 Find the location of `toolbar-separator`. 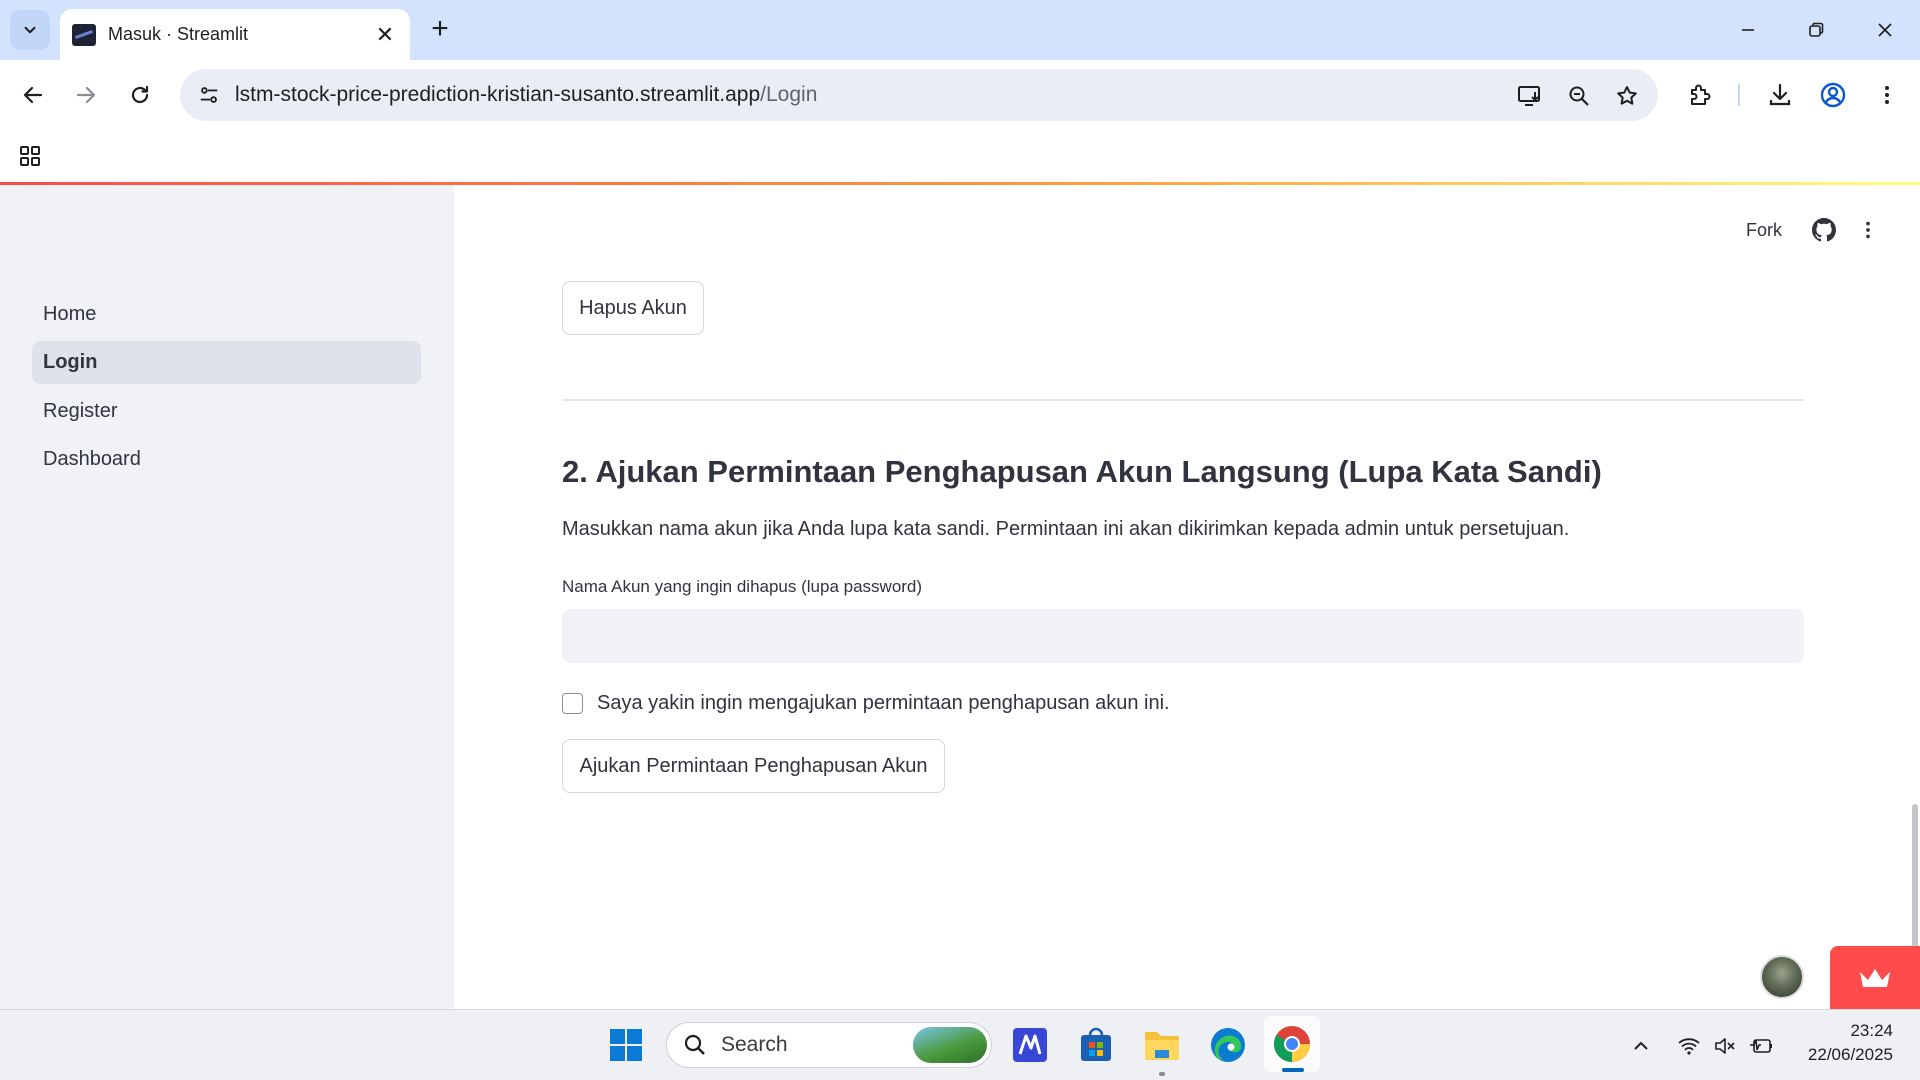

toolbar-separator is located at coordinates (1739, 95).